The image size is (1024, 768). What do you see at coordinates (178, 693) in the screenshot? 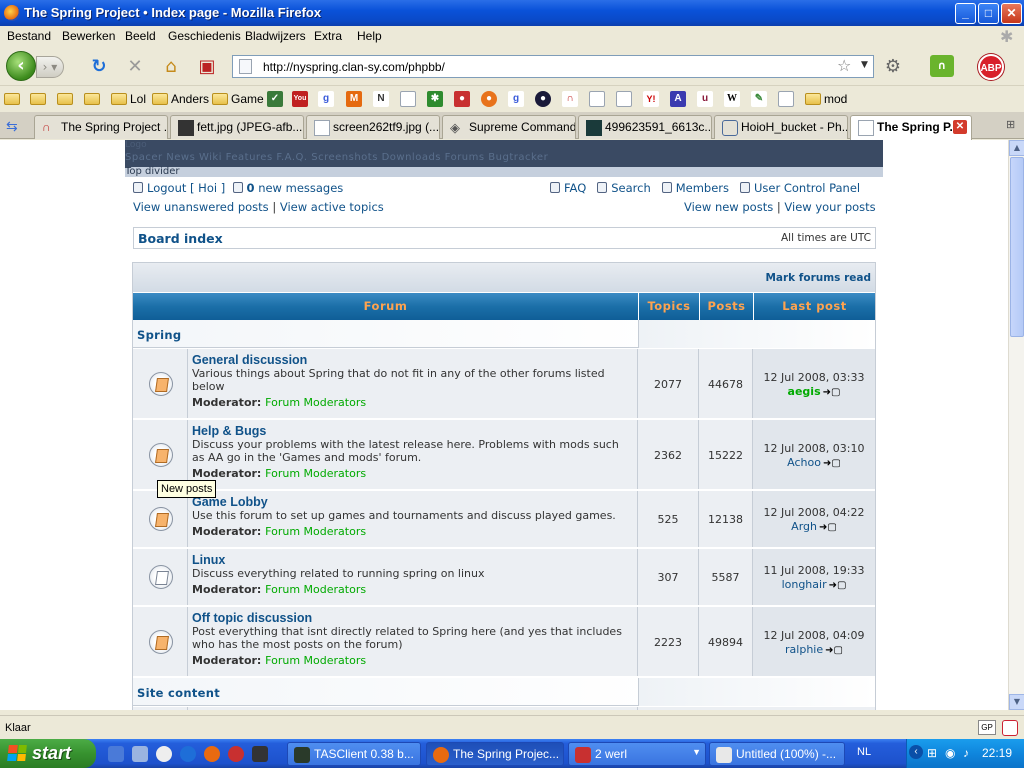
I see `category-site-content-link: Site content` at bounding box center [178, 693].